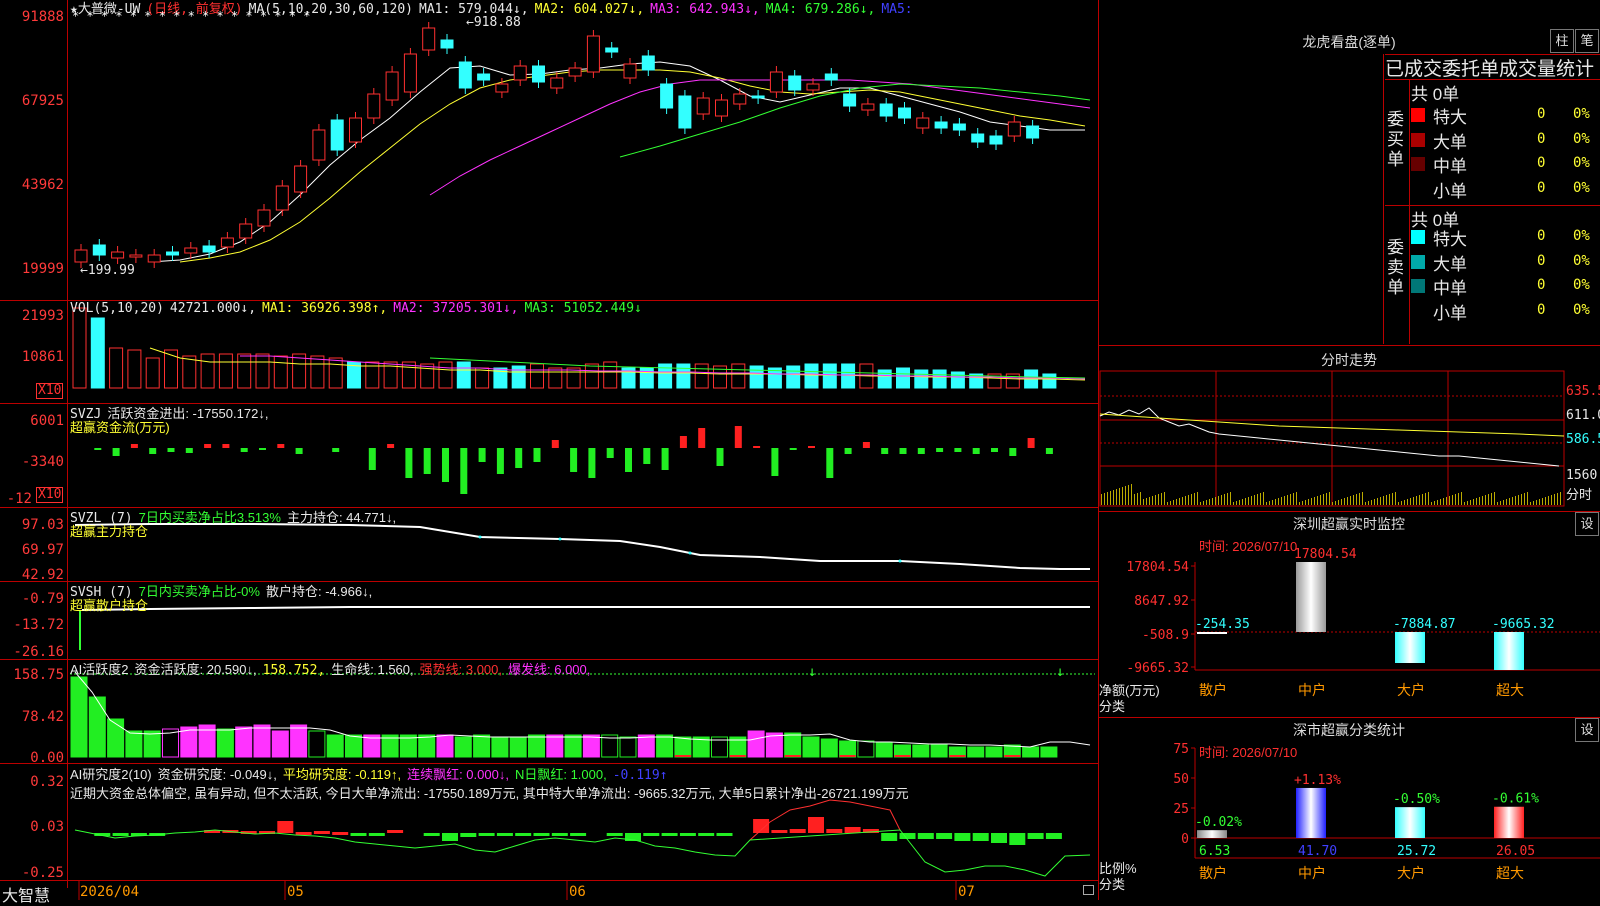 This screenshot has height=906, width=1600. I want to click on ratio-bar, so click(1212, 834).